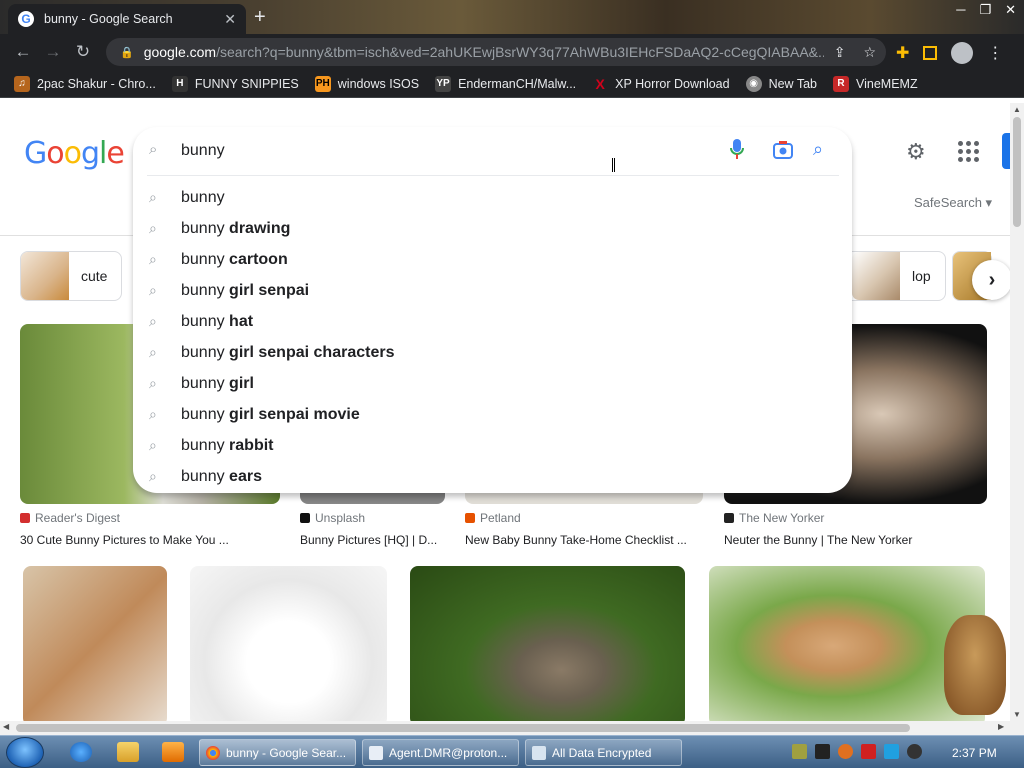 The width and height of the screenshot is (1024, 768). What do you see at coordinates (128, 752) in the screenshot?
I see `file-explorer-icon` at bounding box center [128, 752].